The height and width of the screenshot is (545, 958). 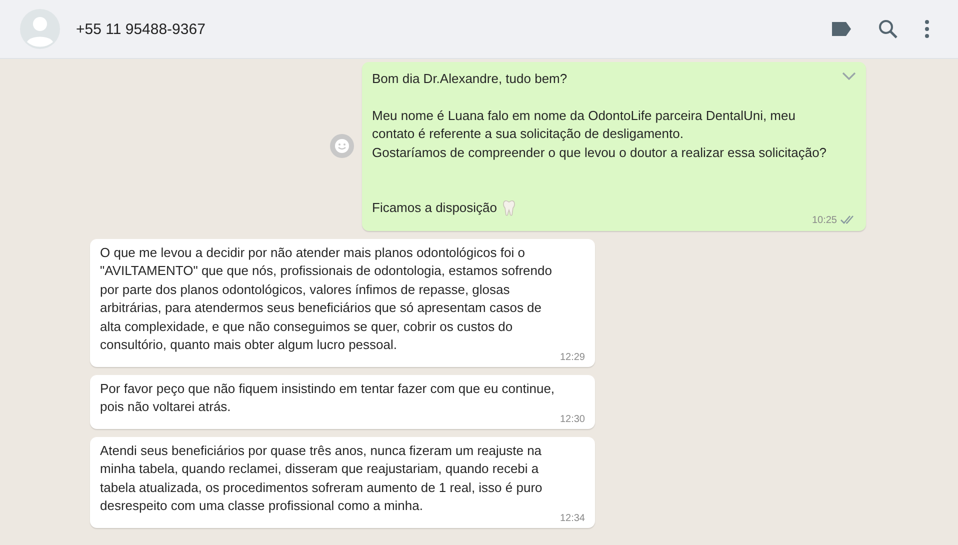 I want to click on message-text: Por favor peço que não fiquem insistindo em tentar fazer com que eu continue, pois não voltarei atrás., so click(x=328, y=398).